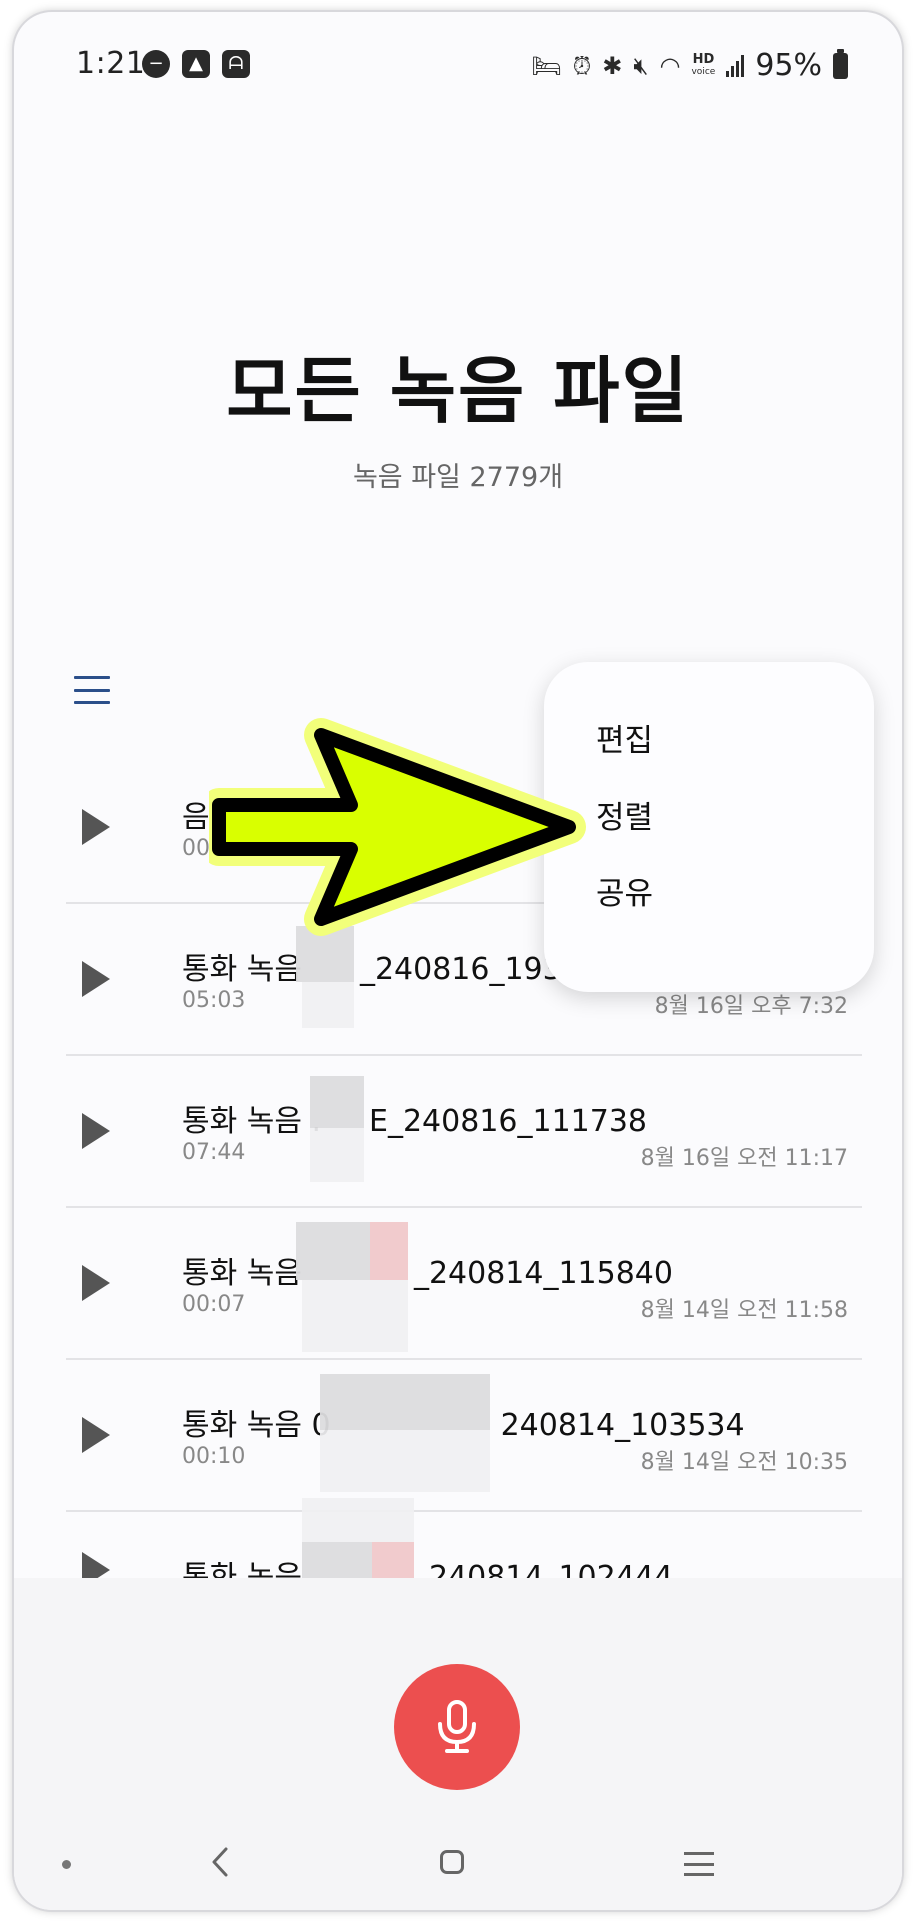 The width and height of the screenshot is (914, 1922). I want to click on recording-date: 8월 14일 오전 10:35, so click(744, 1462).